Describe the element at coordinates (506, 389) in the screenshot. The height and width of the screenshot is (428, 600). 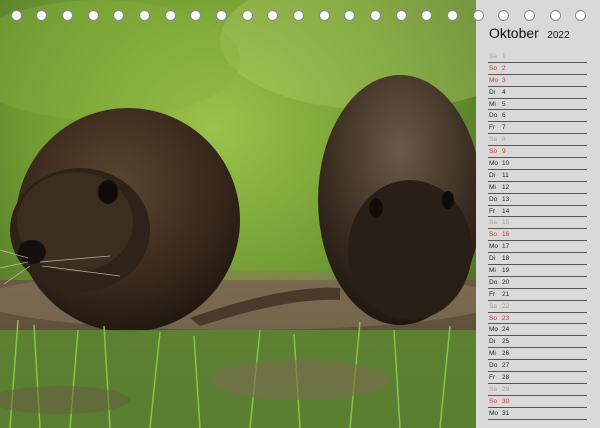
I see `day-number: 29` at that location.